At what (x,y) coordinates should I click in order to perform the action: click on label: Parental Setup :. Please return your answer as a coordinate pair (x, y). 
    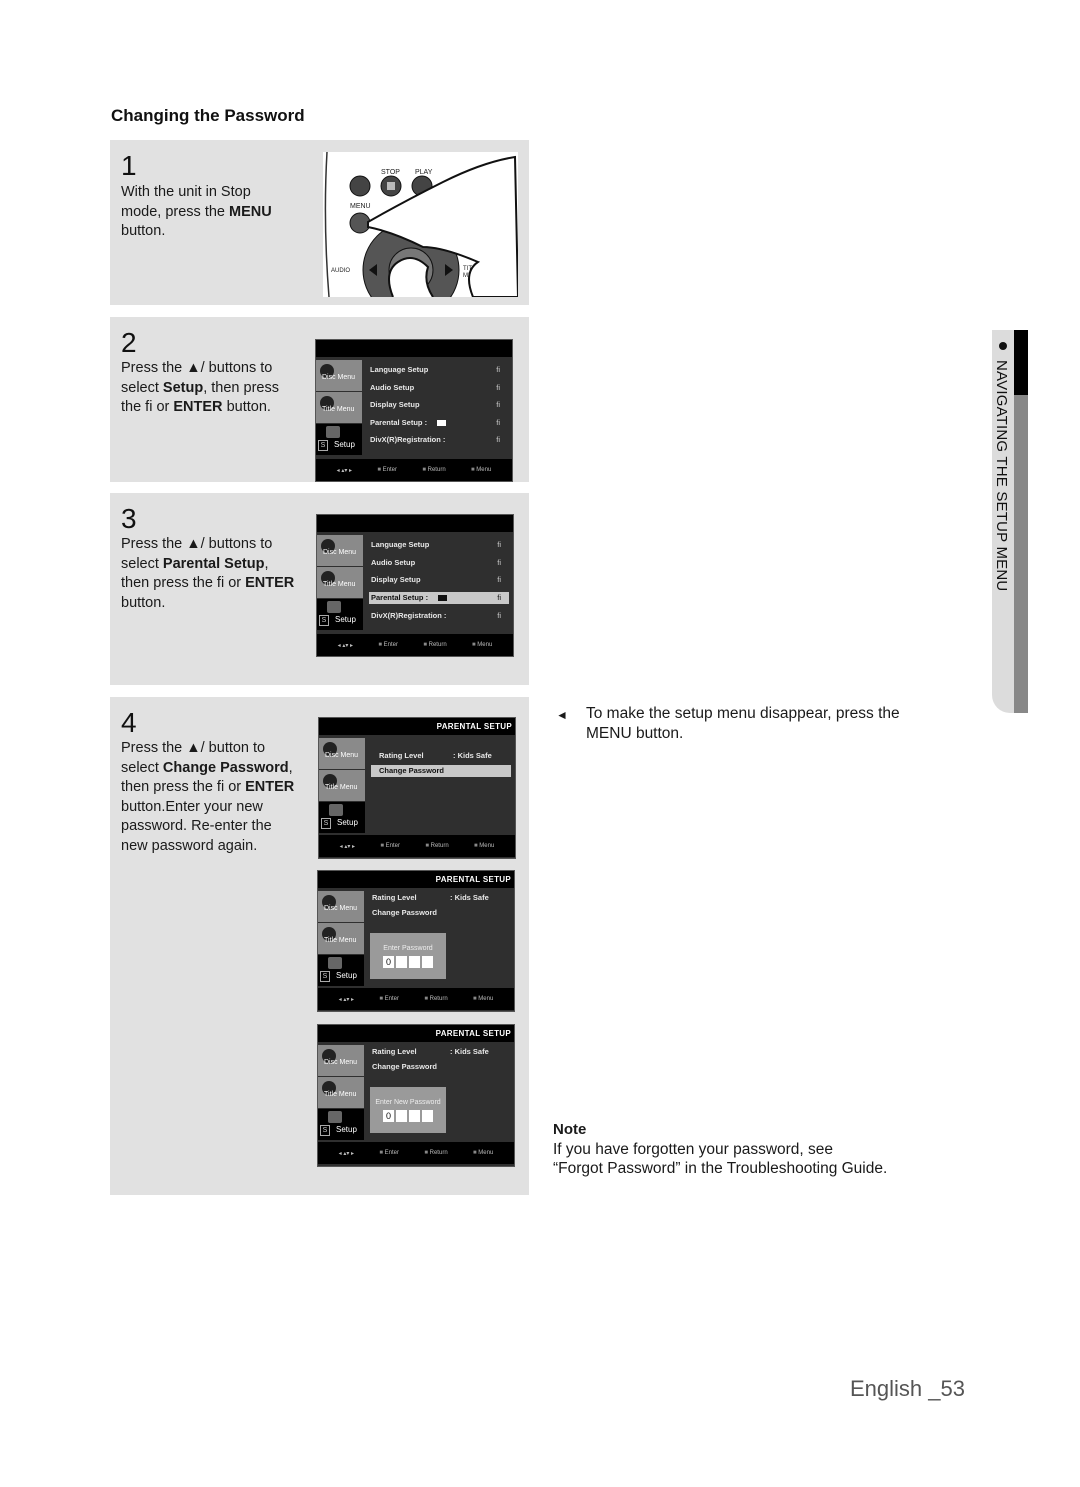
    Looking at the image, I should click on (399, 422).